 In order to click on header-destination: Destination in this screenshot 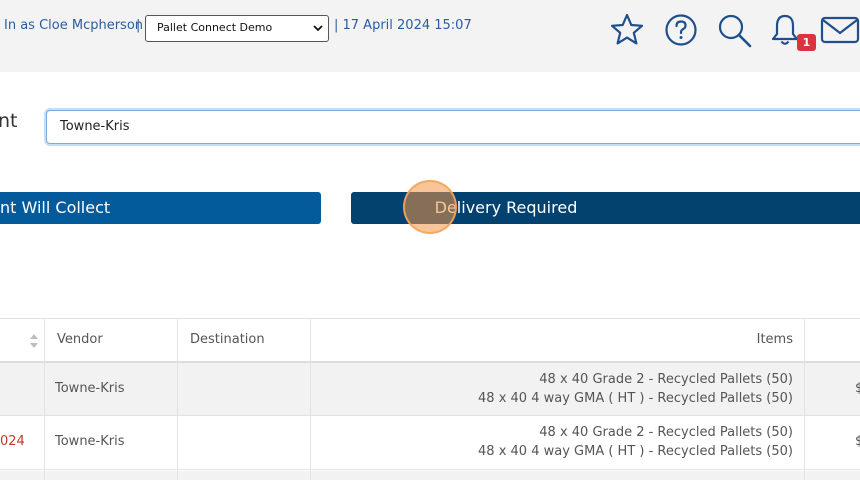, I will do `click(227, 339)`.